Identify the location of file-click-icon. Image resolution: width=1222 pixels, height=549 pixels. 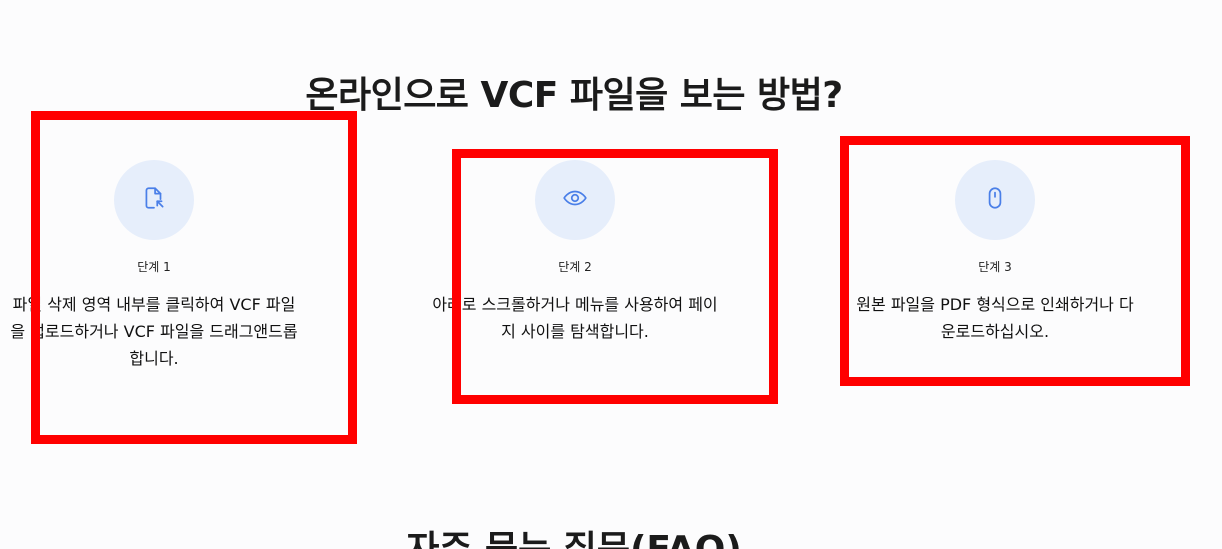
(154, 200).